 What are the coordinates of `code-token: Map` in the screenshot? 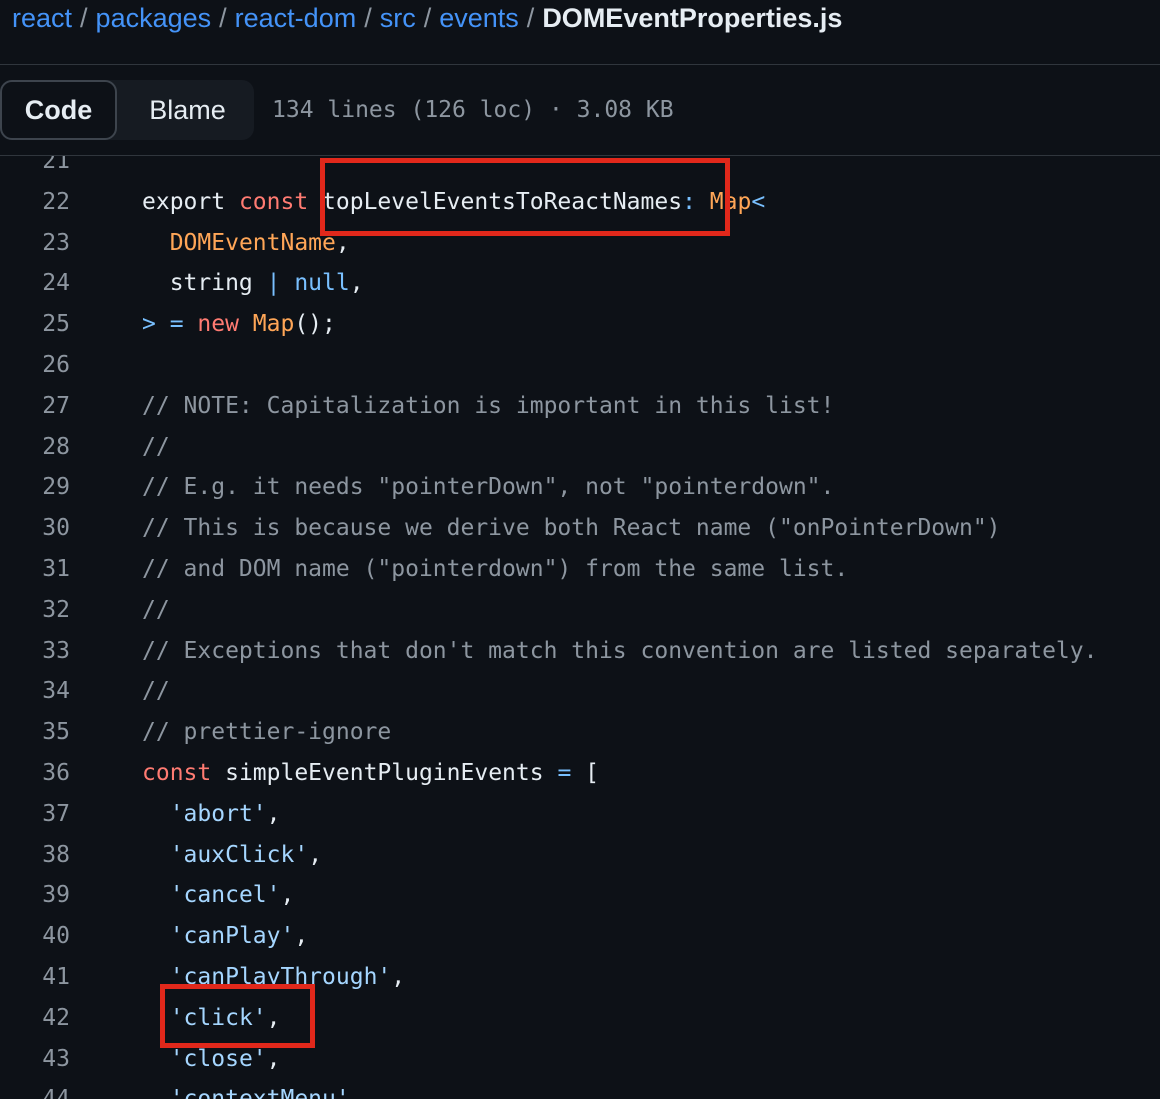 It's located at (730, 201).